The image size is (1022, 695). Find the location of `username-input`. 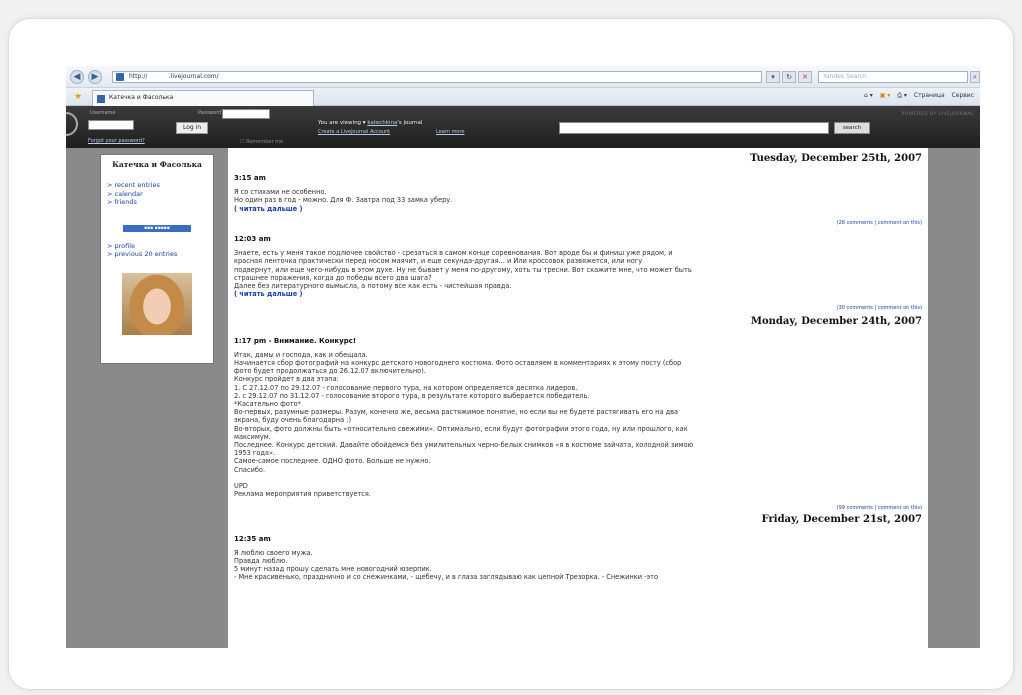

username-input is located at coordinates (111, 125).